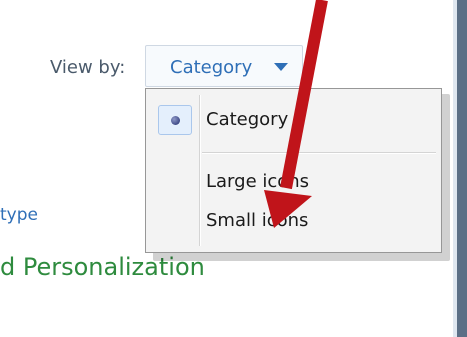  What do you see at coordinates (88, 67) in the screenshot?
I see `view-by-label: View by:` at bounding box center [88, 67].